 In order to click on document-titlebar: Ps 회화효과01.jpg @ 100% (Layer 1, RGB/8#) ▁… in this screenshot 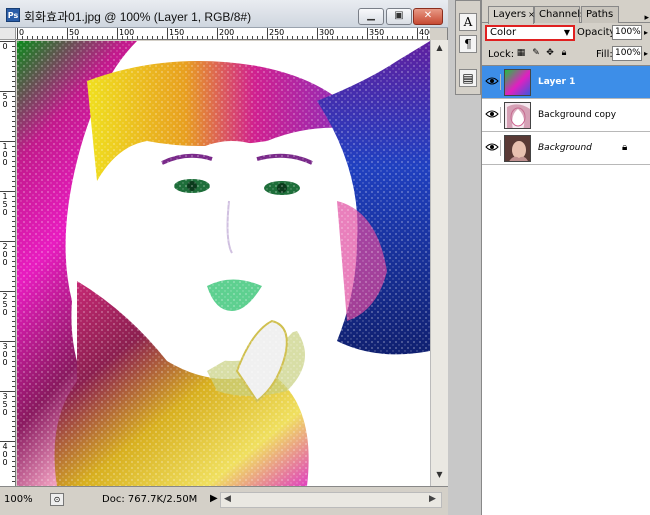, I will do `click(224, 14)`.